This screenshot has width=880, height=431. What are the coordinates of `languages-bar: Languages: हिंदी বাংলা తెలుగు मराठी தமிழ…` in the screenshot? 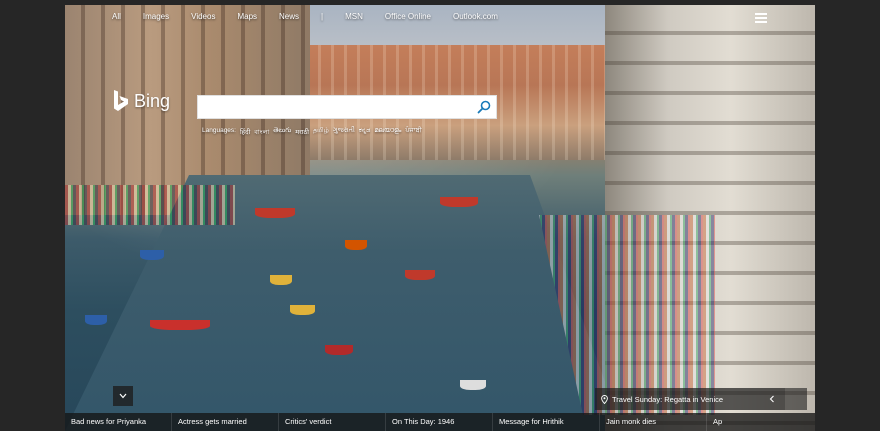 It's located at (312, 132).